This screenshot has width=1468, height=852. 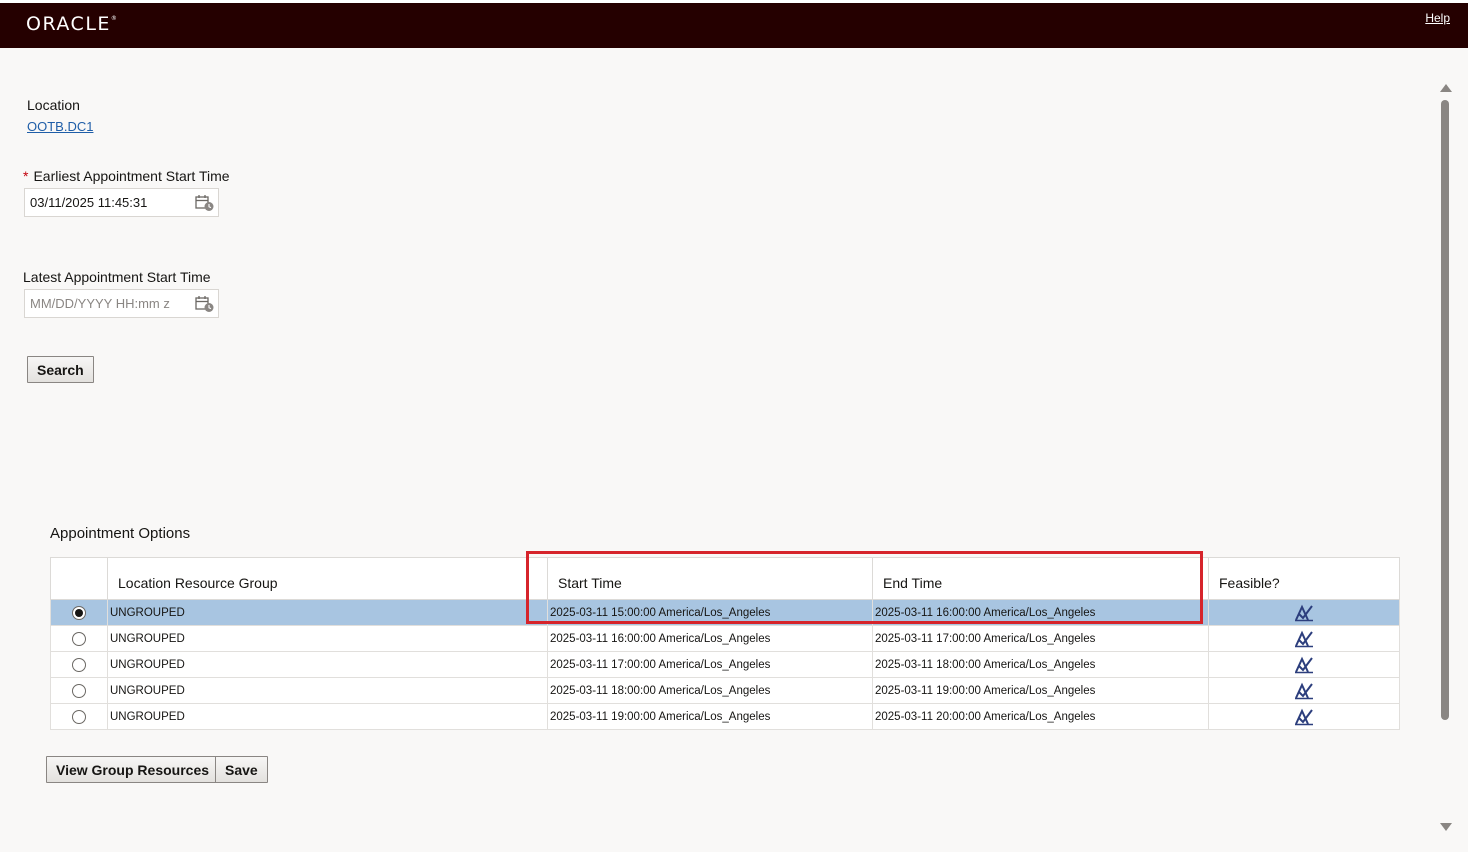 What do you see at coordinates (60, 126) in the screenshot?
I see `location-link: OOTB.DC1` at bounding box center [60, 126].